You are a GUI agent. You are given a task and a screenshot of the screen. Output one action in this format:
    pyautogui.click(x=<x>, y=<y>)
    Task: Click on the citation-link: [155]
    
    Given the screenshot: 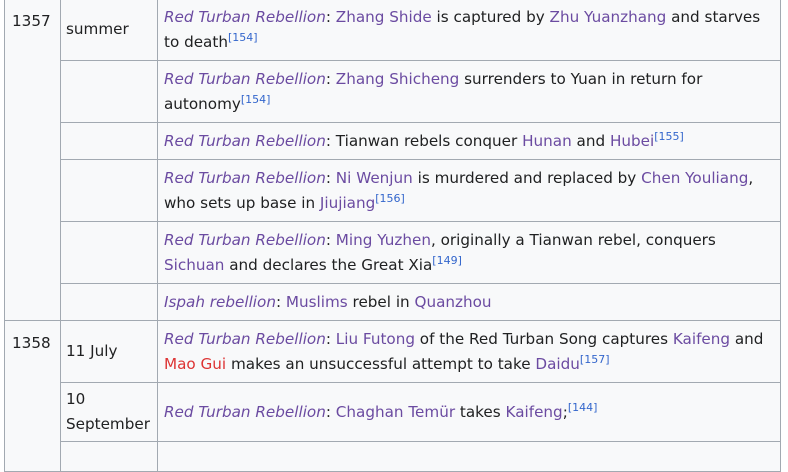 What is the action you would take?
    pyautogui.click(x=669, y=136)
    